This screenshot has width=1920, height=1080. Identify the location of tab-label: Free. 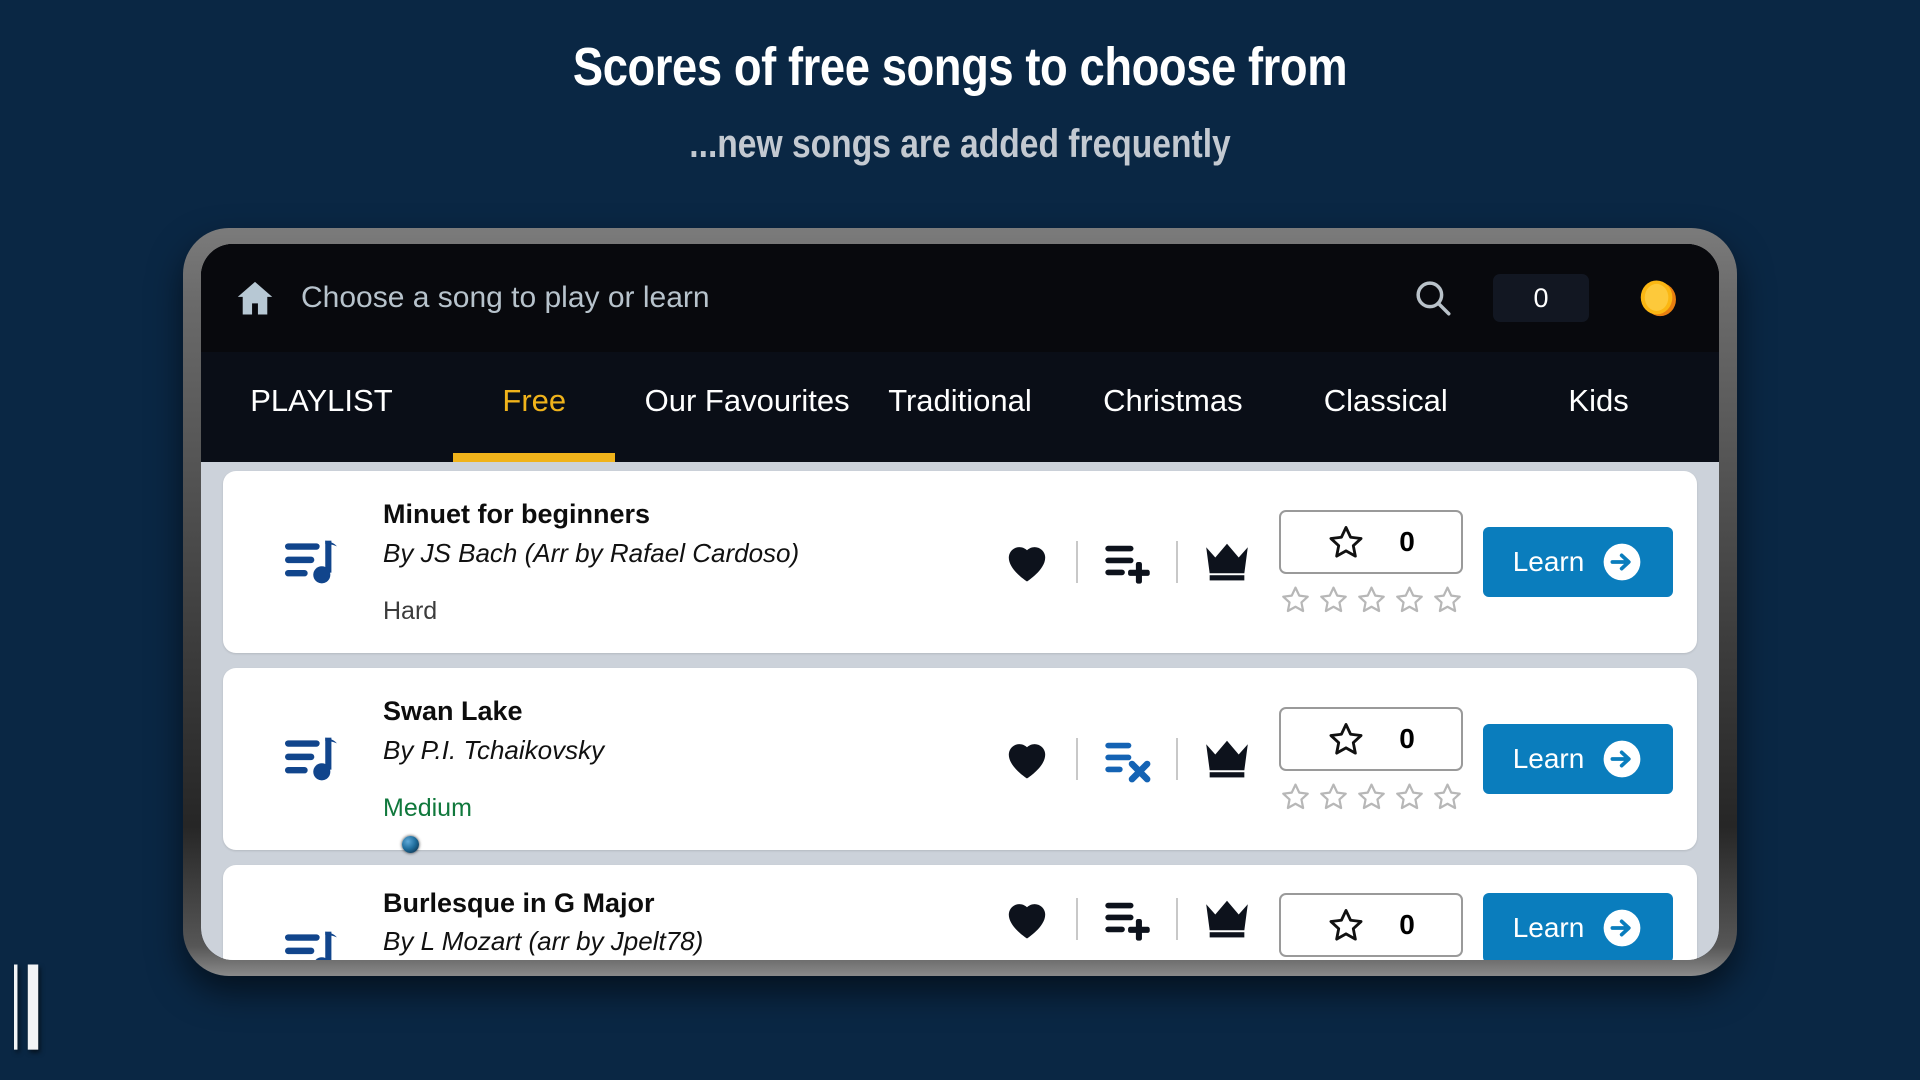
(534, 400).